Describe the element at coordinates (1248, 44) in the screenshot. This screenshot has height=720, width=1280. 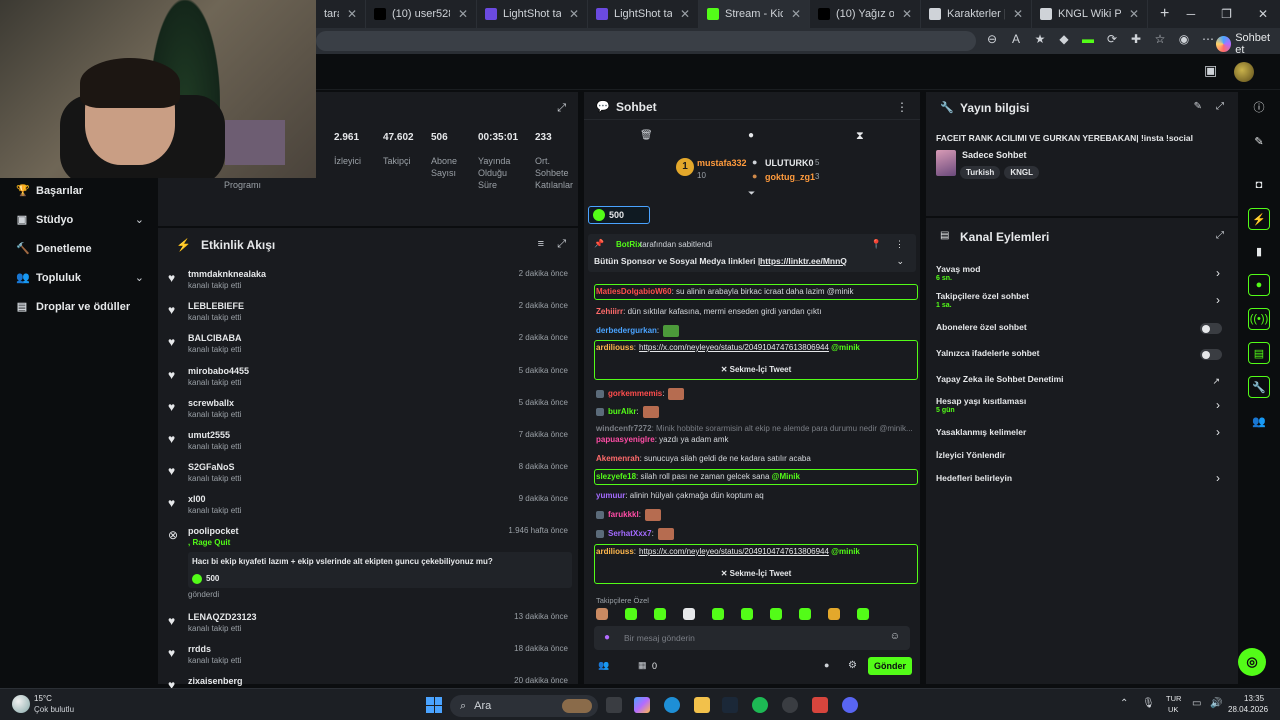
I see `copilot-button: Sohbet et` at that location.